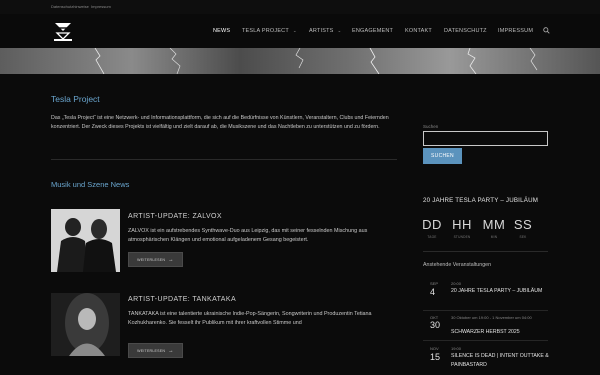  Describe the element at coordinates (480, 200) in the screenshot. I see `countdown-title: 20 JAHRE TESLA PARTY – JUBILÄUM` at that location.